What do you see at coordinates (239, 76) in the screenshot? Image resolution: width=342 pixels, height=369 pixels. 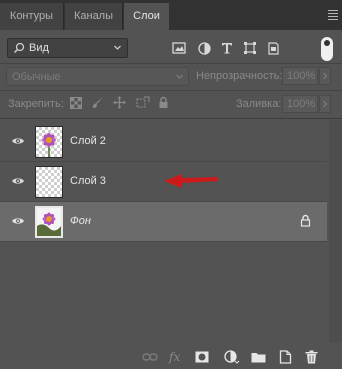 I see `opacity-label: Непрозрачность:` at bounding box center [239, 76].